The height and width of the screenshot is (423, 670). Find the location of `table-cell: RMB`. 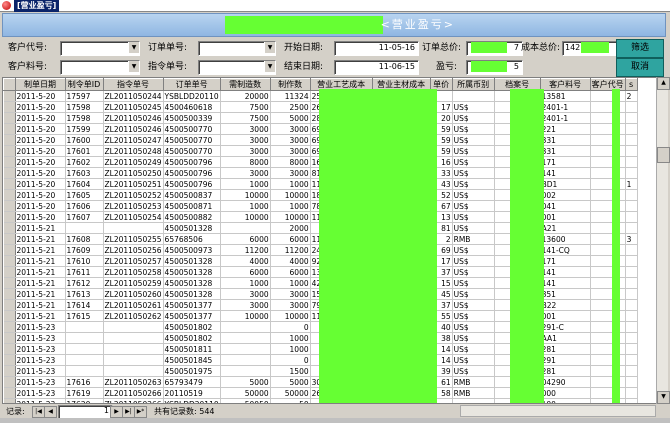

table-cell: RMB is located at coordinates (473, 239).